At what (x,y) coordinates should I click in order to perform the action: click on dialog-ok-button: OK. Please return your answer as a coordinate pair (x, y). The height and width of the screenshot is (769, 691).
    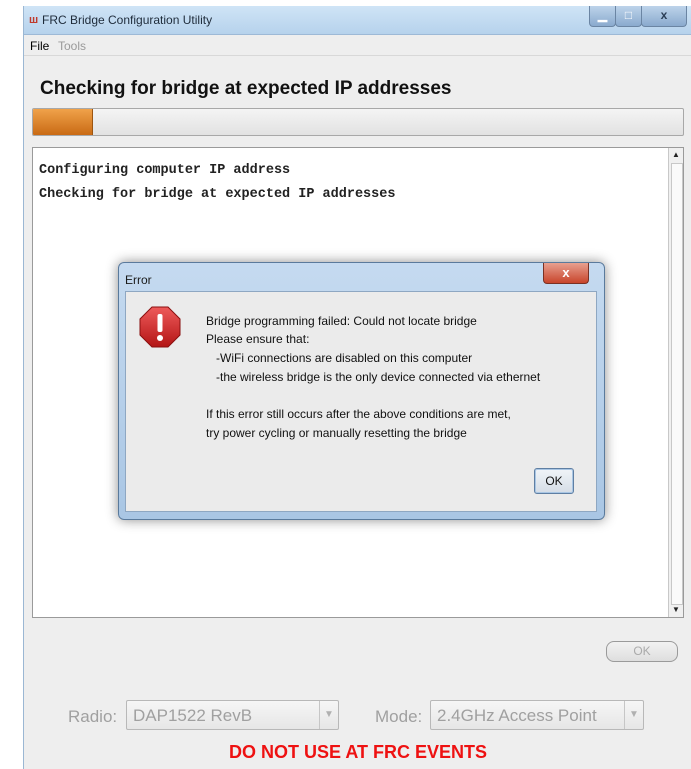
    Looking at the image, I should click on (554, 481).